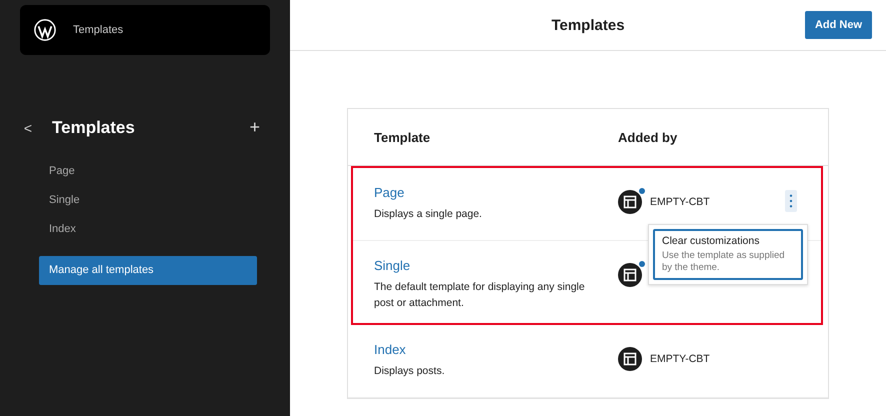 Image resolution: width=886 pixels, height=416 pixels. I want to click on wordpress-logo-icon, so click(45, 30).